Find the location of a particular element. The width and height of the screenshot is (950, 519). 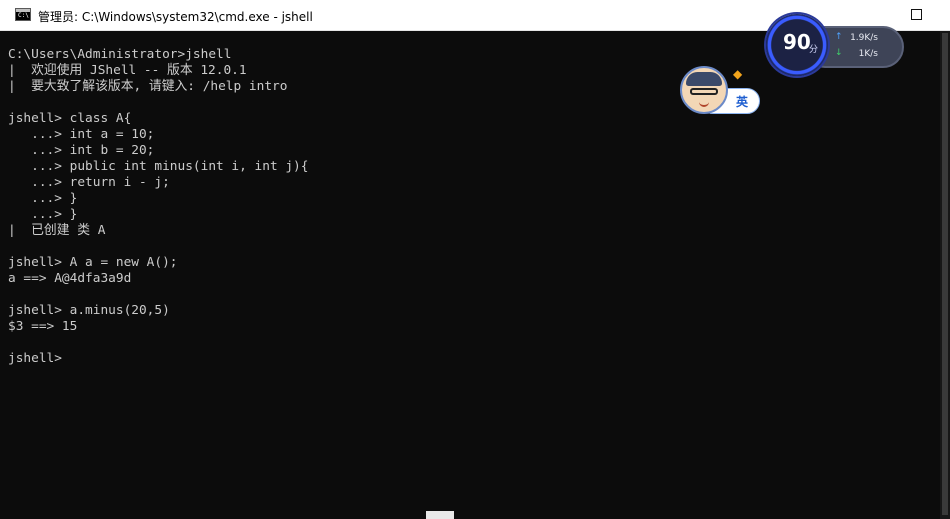

ime-avatar-widget: 英 ◆ is located at coordinates (721, 91).